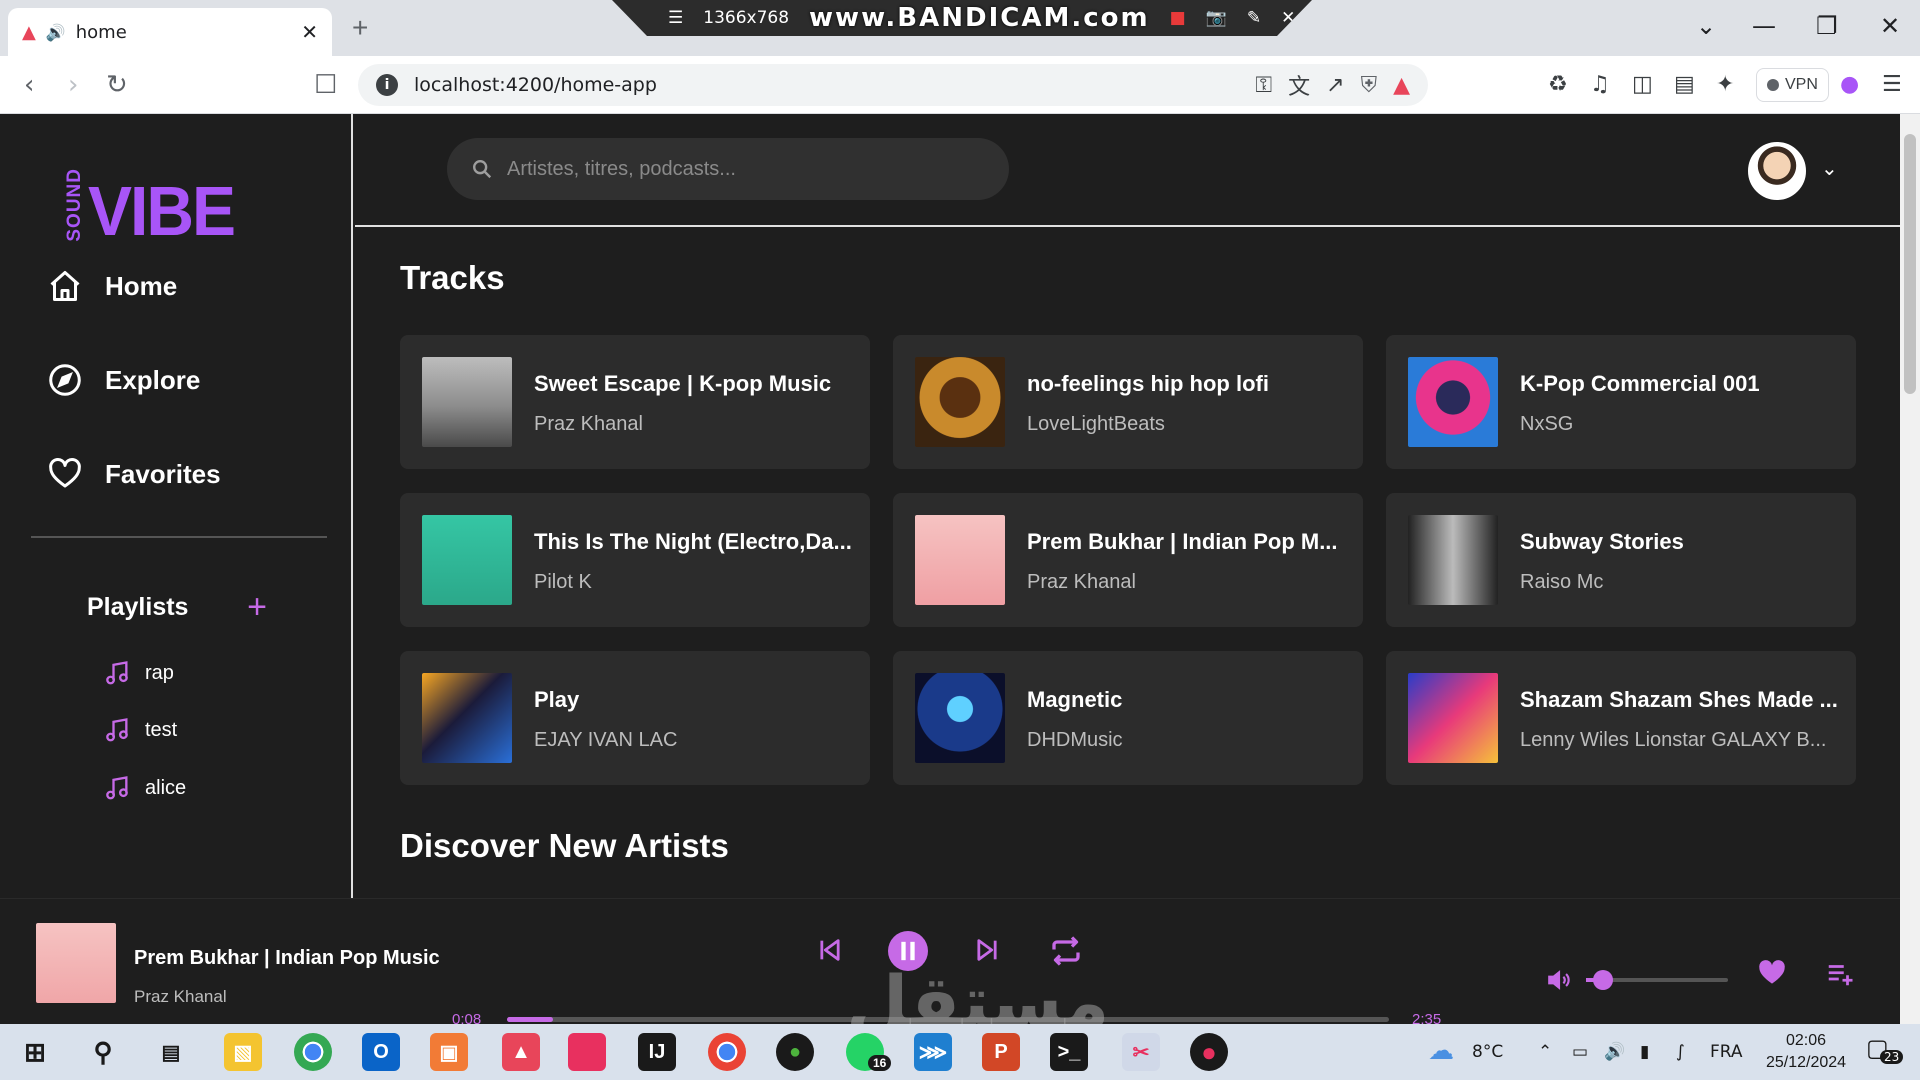 Image resolution: width=1920 pixels, height=1080 pixels. I want to click on site-info-icon: i, so click(387, 85).